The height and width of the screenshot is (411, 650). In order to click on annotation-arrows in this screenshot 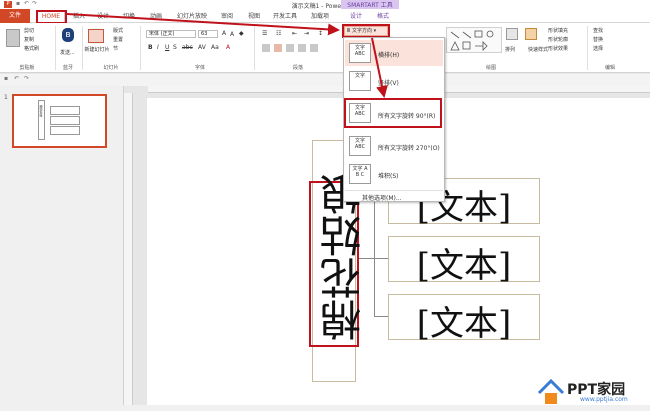, I will do `click(227, 55)`.